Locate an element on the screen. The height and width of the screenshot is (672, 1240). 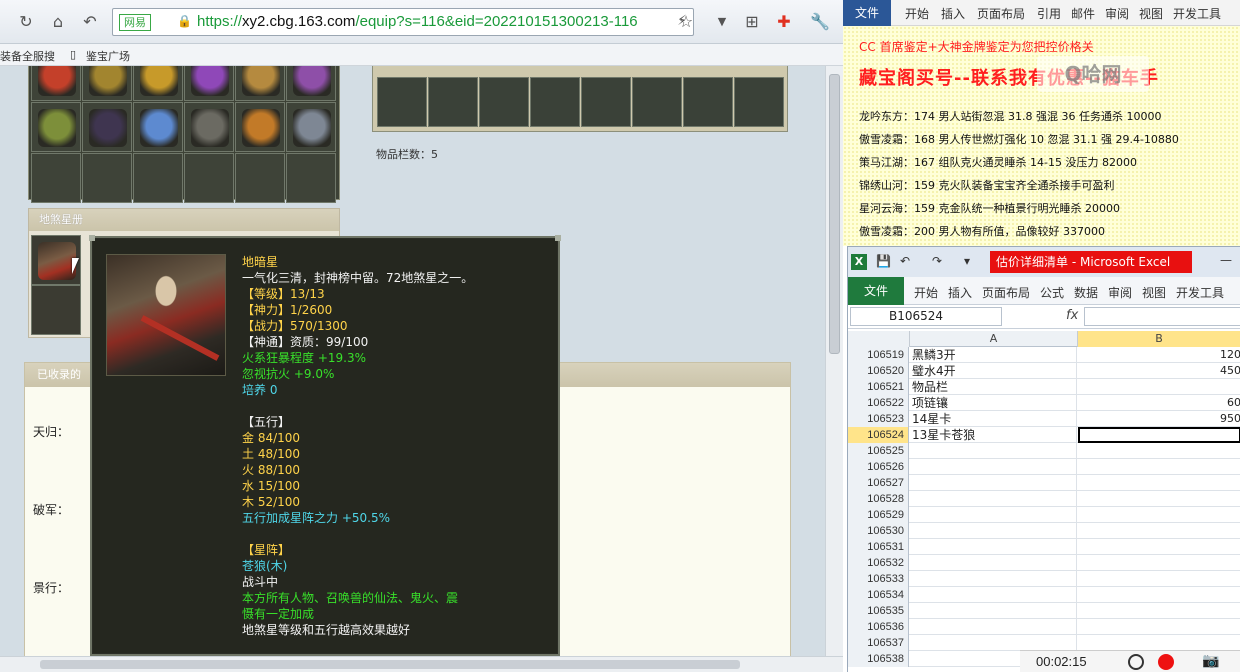
word-tab: 视图 is located at coordinates (1151, 13).